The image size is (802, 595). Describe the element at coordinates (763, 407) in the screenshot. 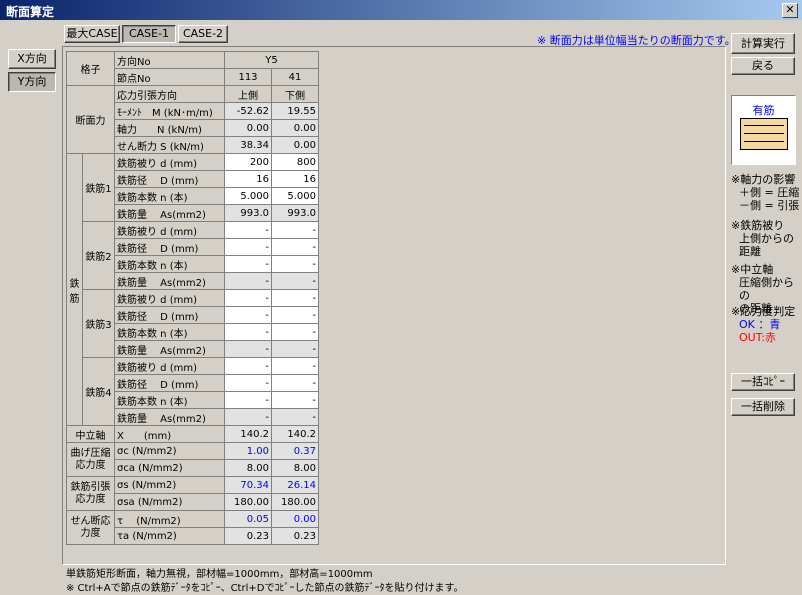

I see `delete-all-button: 一括削除` at that location.